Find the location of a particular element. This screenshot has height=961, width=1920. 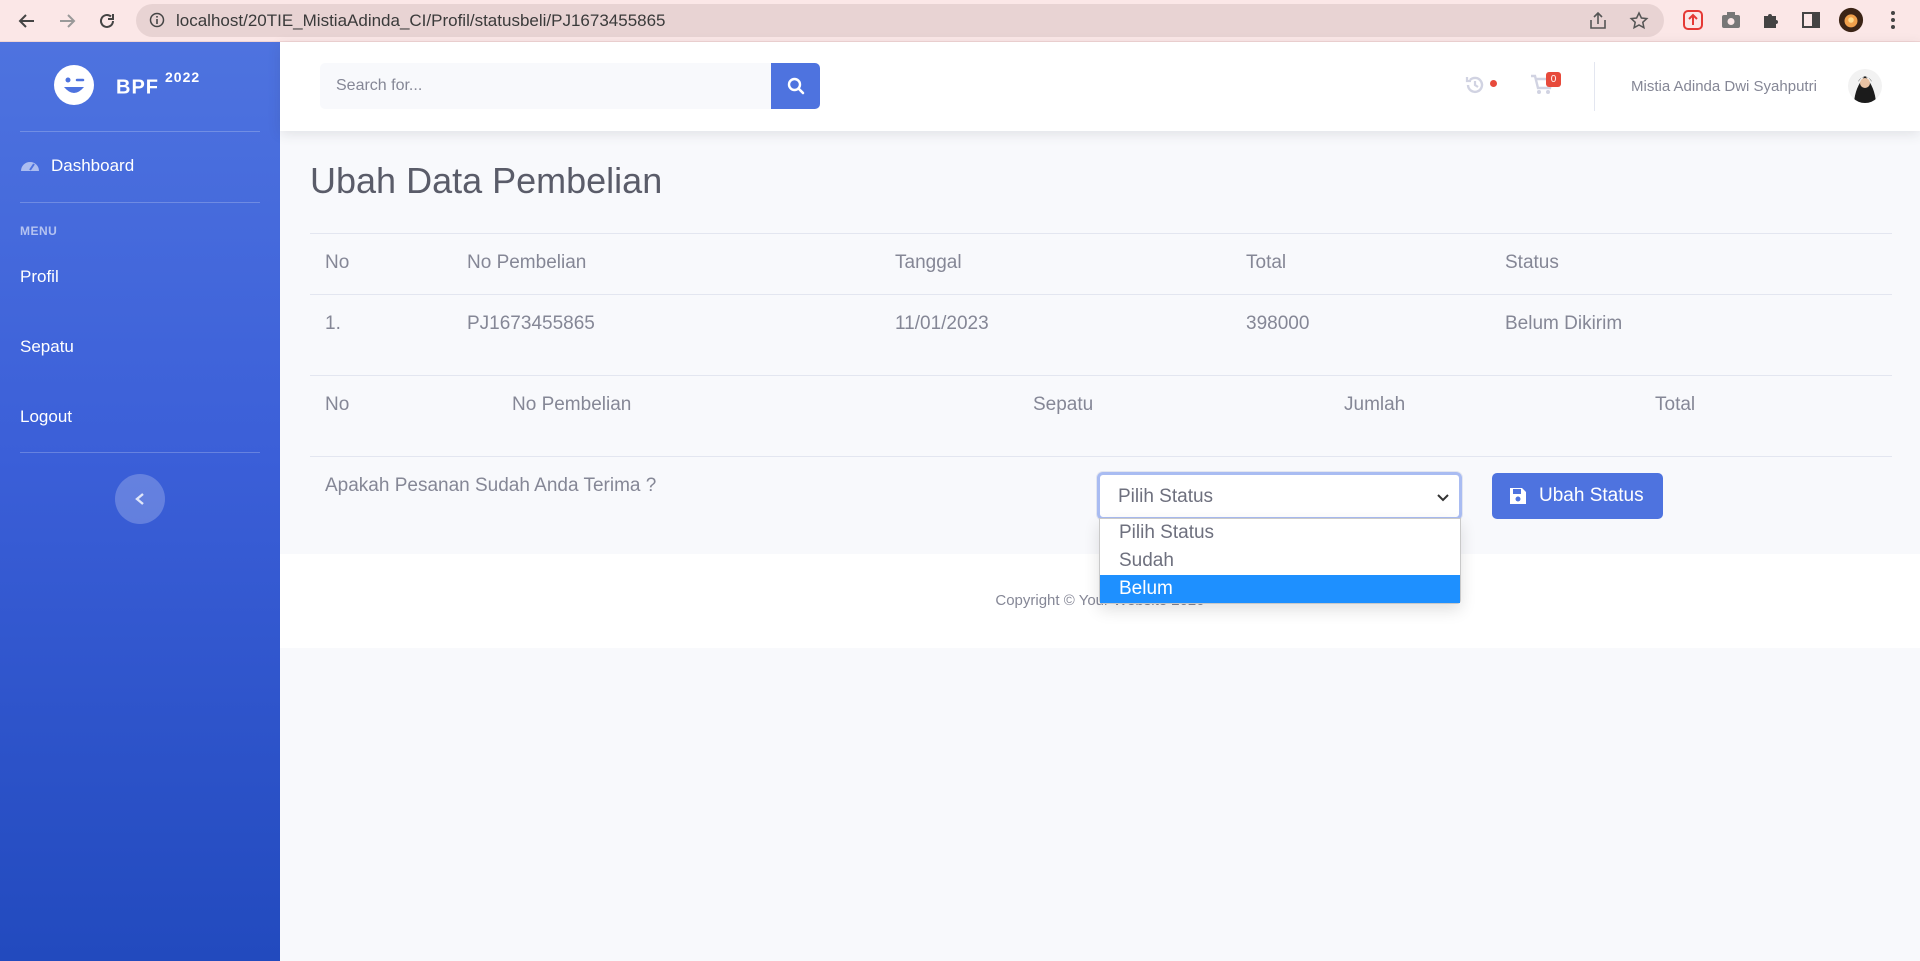

order-header-status: Status is located at coordinates (1532, 262).